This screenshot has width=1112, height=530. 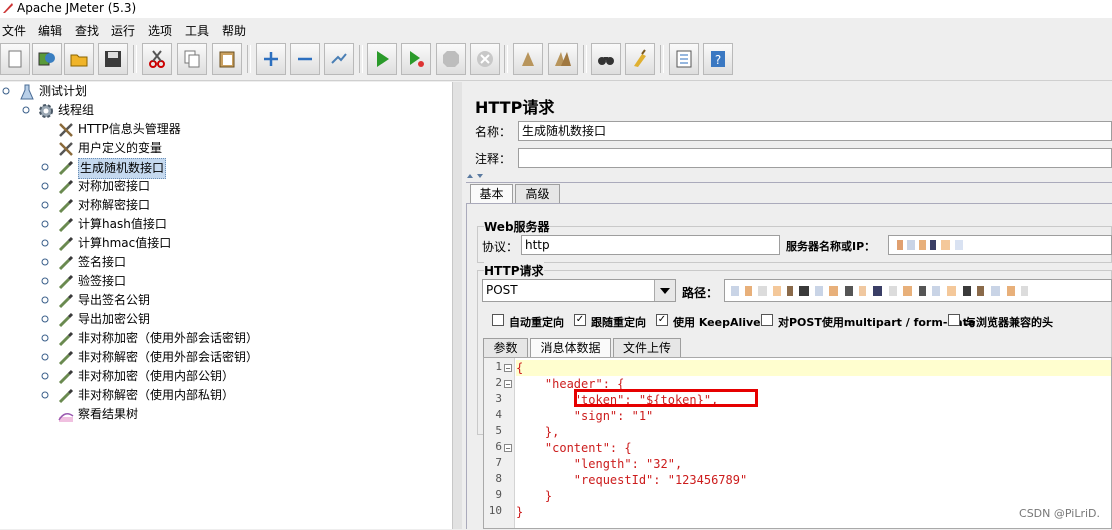 I want to click on help-button: ?, so click(x=718, y=59).